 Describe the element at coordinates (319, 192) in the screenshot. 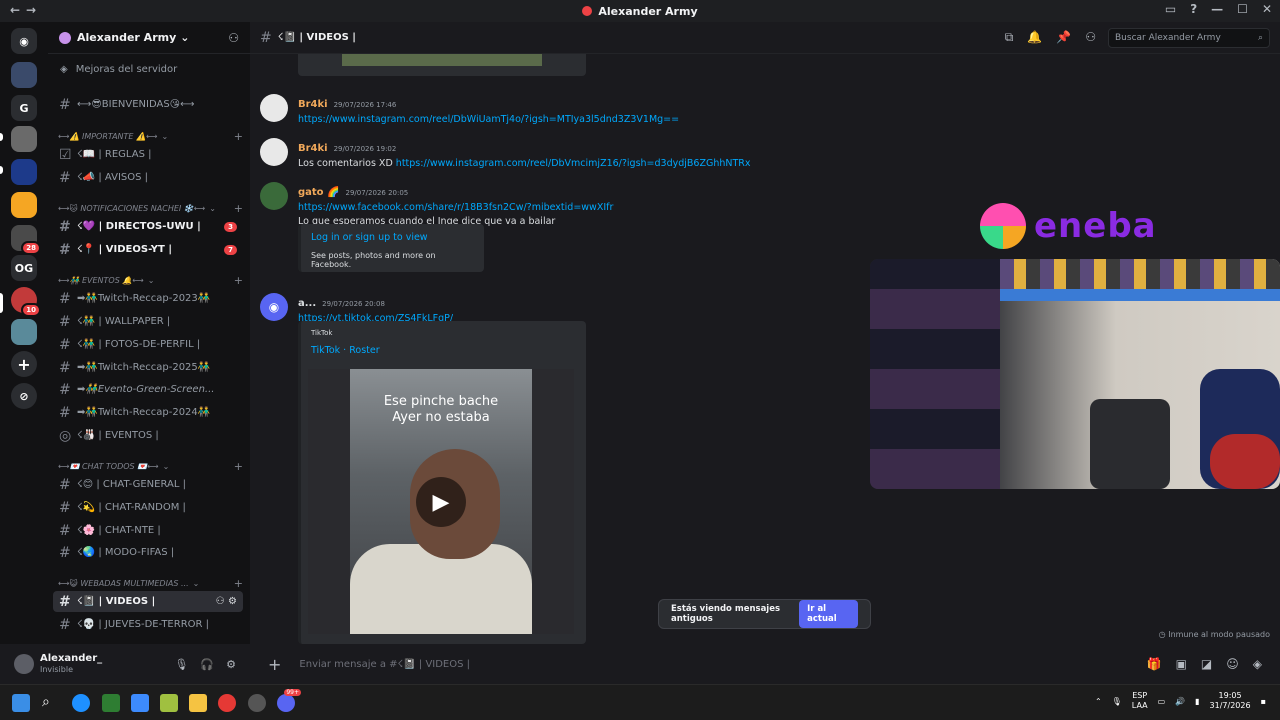

I see `message-author: gato 🌈` at that location.